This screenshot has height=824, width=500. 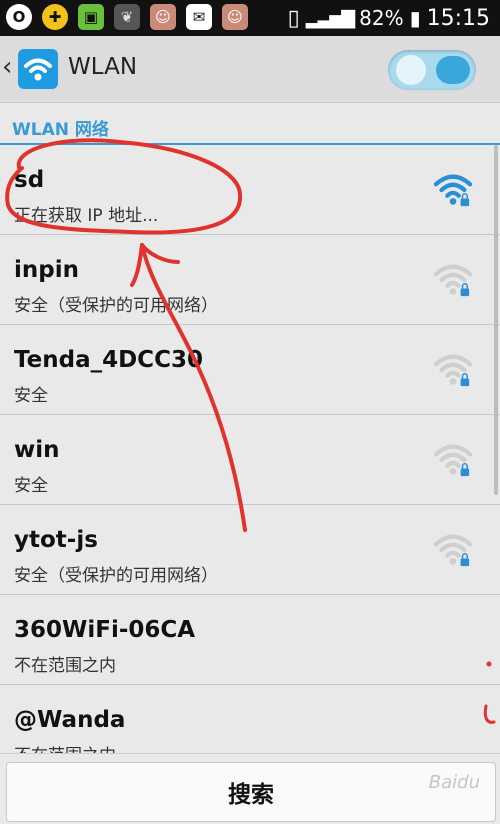 I want to click on watermark: Baidu, so click(x=454, y=782).